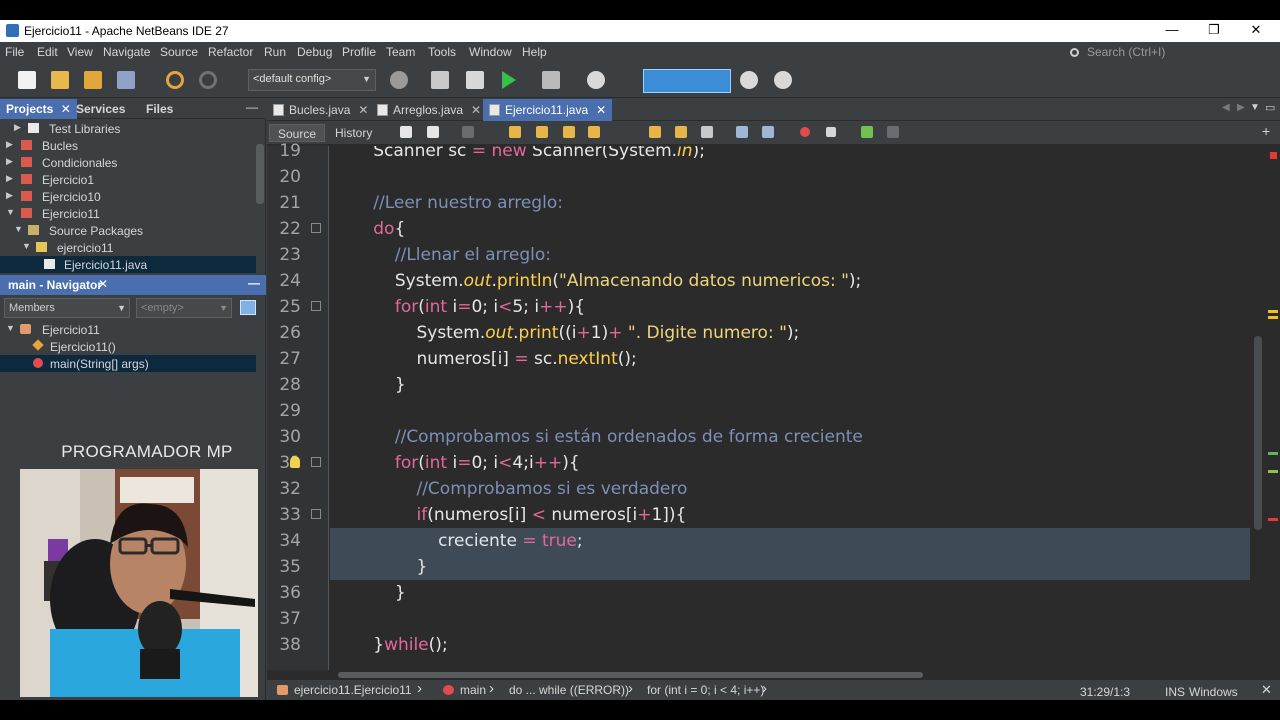  Describe the element at coordinates (805, 132) in the screenshot. I see `start-macro-icon` at that location.